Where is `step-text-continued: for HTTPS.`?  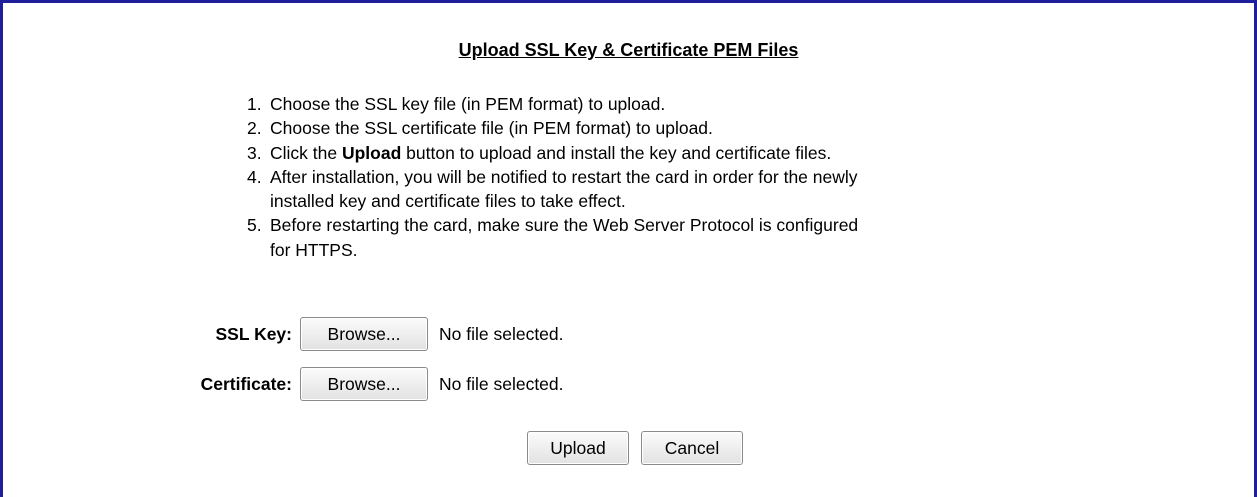
step-text-continued: for HTTPS. is located at coordinates (314, 249).